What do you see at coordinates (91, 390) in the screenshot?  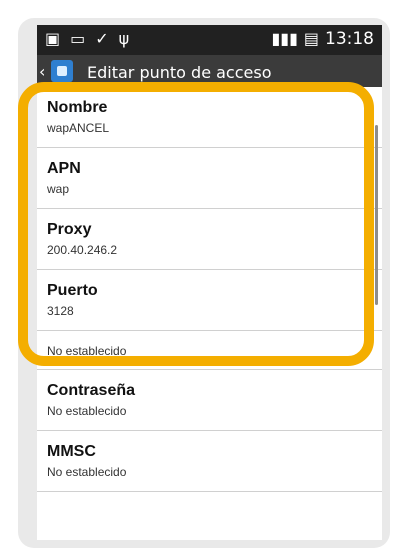 I see `item-label: Contraseña` at bounding box center [91, 390].